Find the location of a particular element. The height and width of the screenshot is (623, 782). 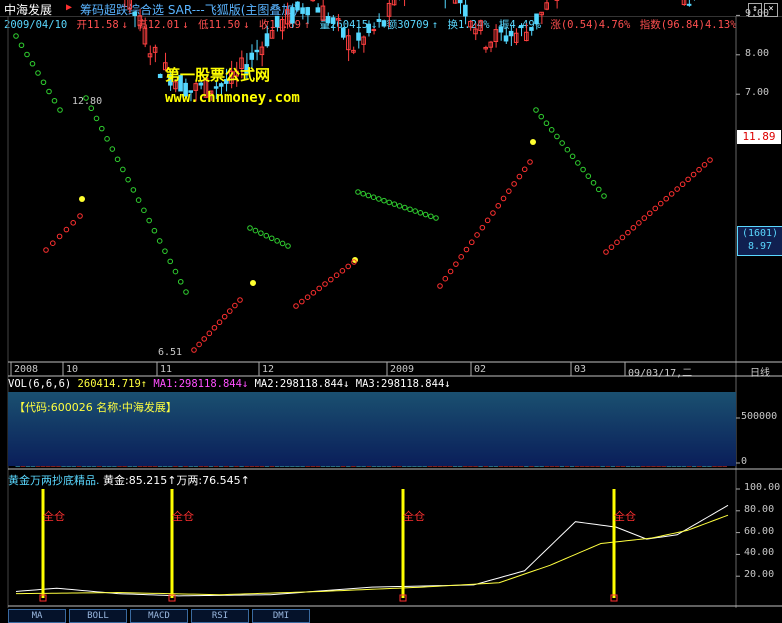

signal-label: 全仓 is located at coordinates (625, 516).